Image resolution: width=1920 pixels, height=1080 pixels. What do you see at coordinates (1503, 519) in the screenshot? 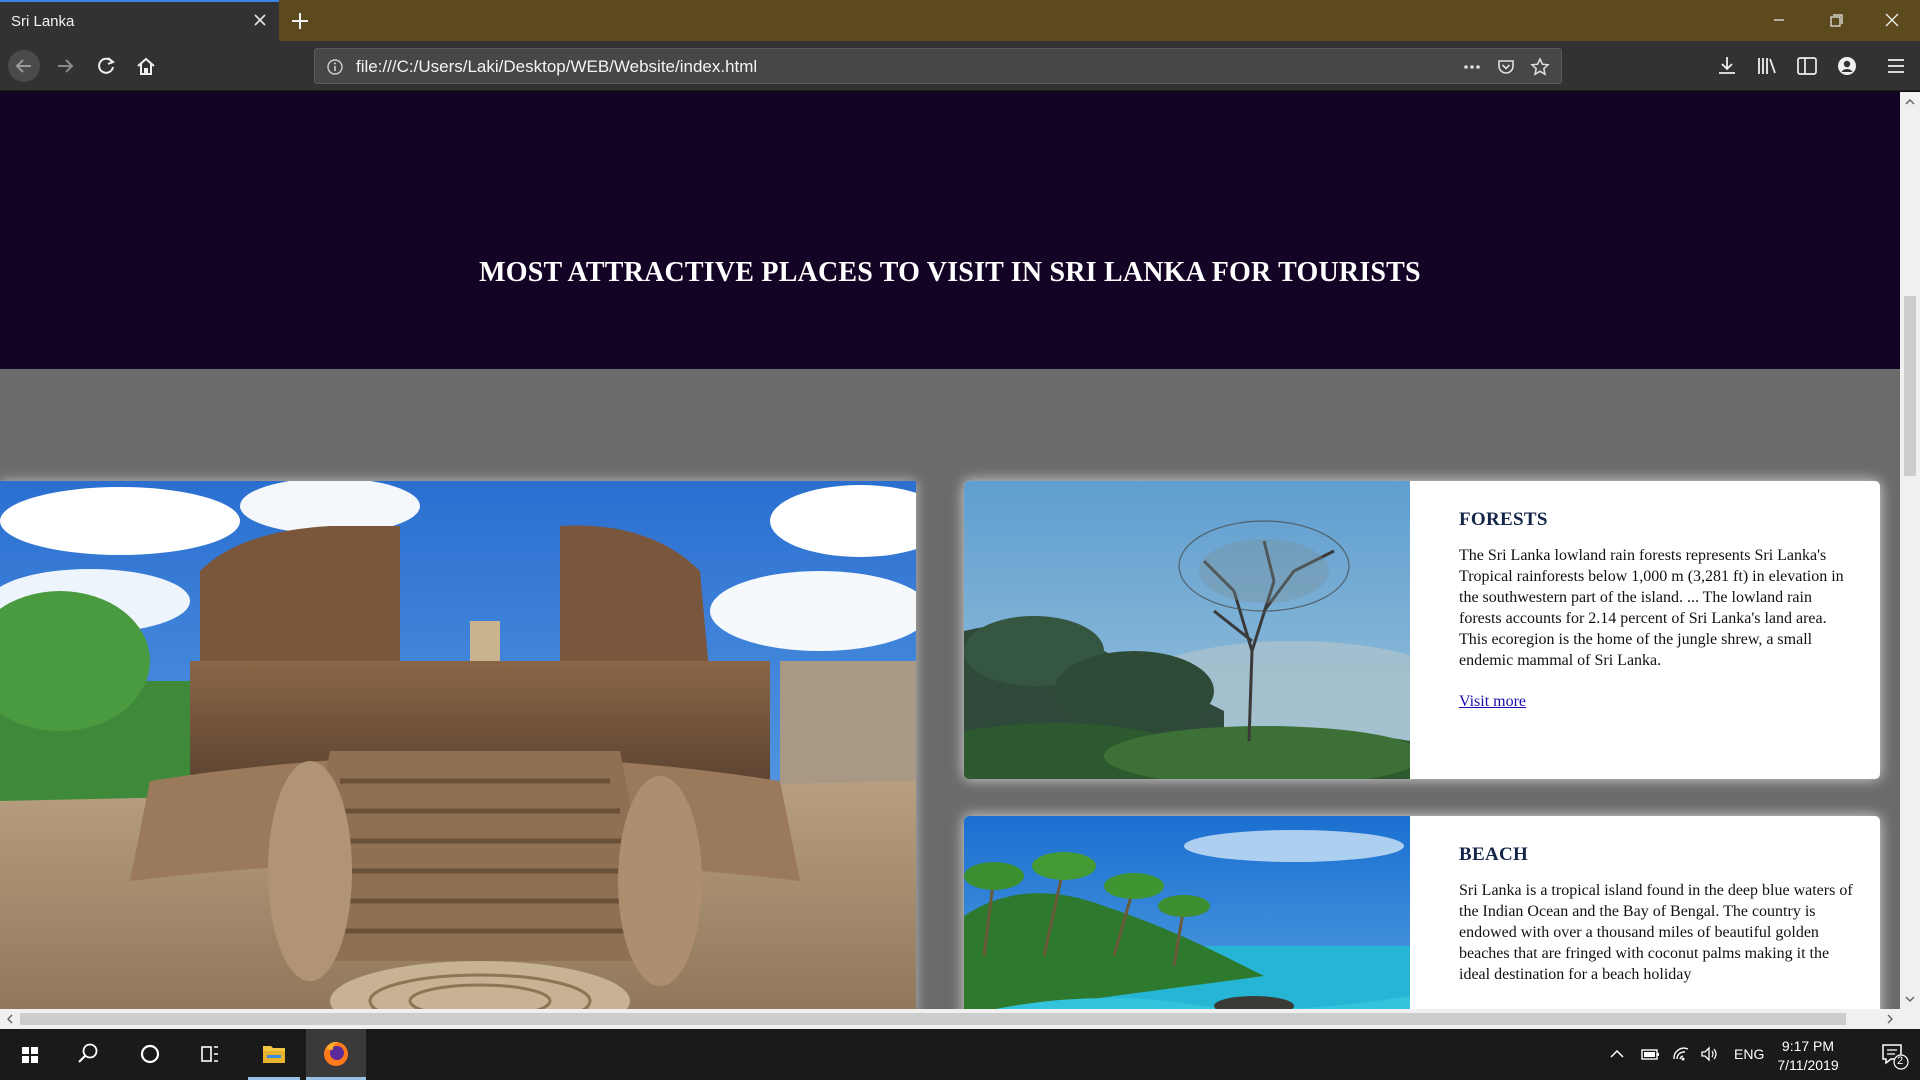
I see `card-title: FORESTS` at bounding box center [1503, 519].